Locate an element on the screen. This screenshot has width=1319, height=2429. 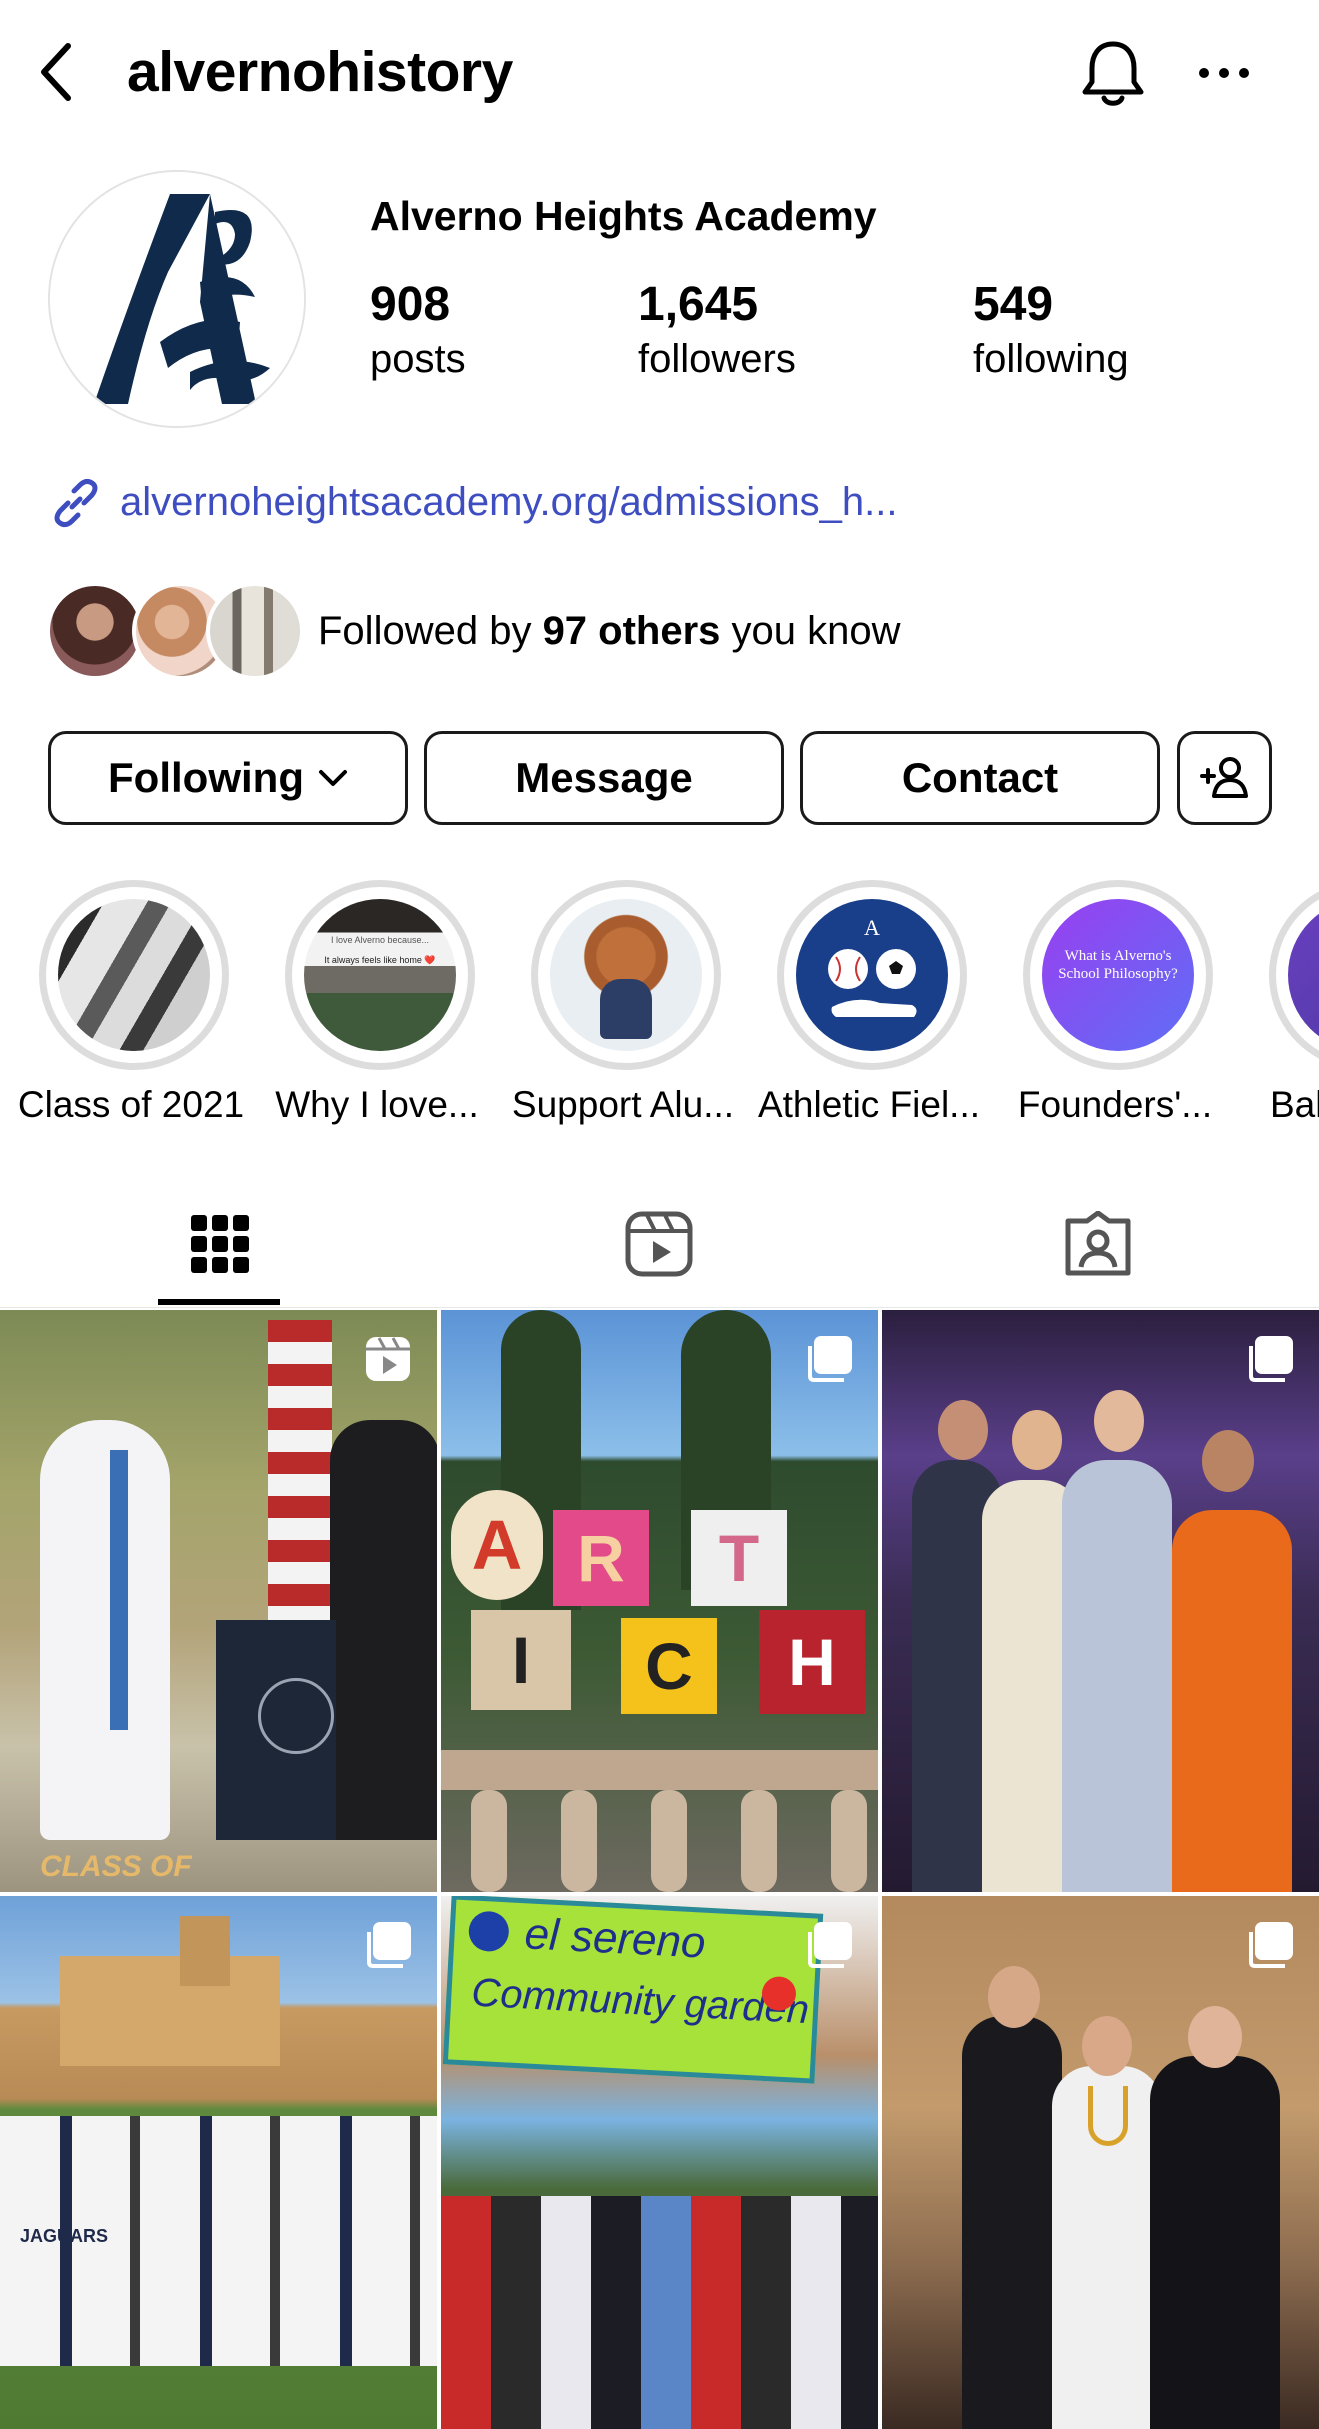
sports-icon: A is located at coordinates (872, 966).